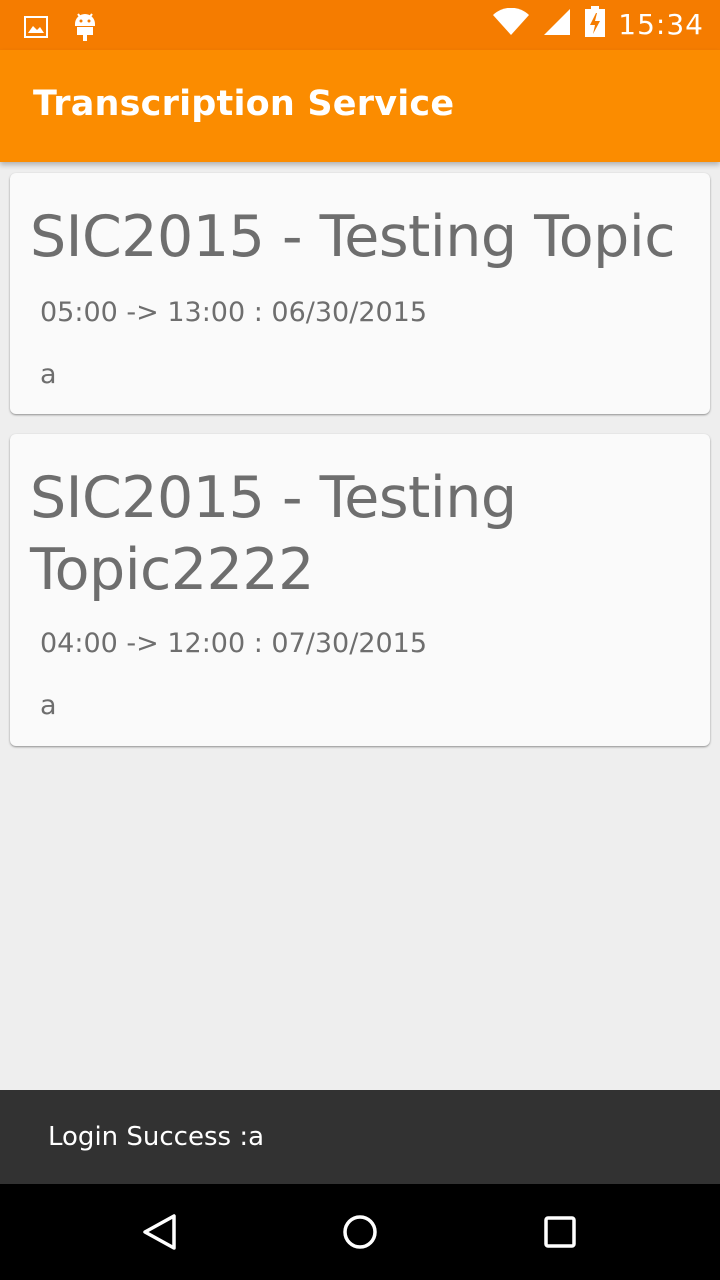  What do you see at coordinates (36, 29) in the screenshot?
I see `image-icon` at bounding box center [36, 29].